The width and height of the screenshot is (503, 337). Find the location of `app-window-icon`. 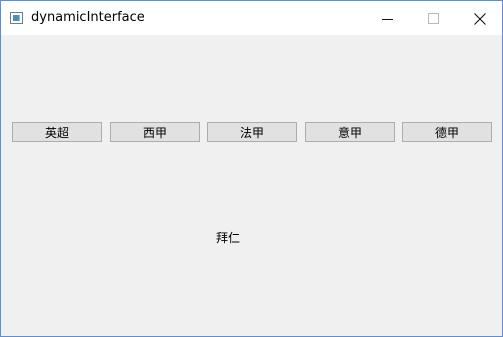

app-window-icon is located at coordinates (16, 18).